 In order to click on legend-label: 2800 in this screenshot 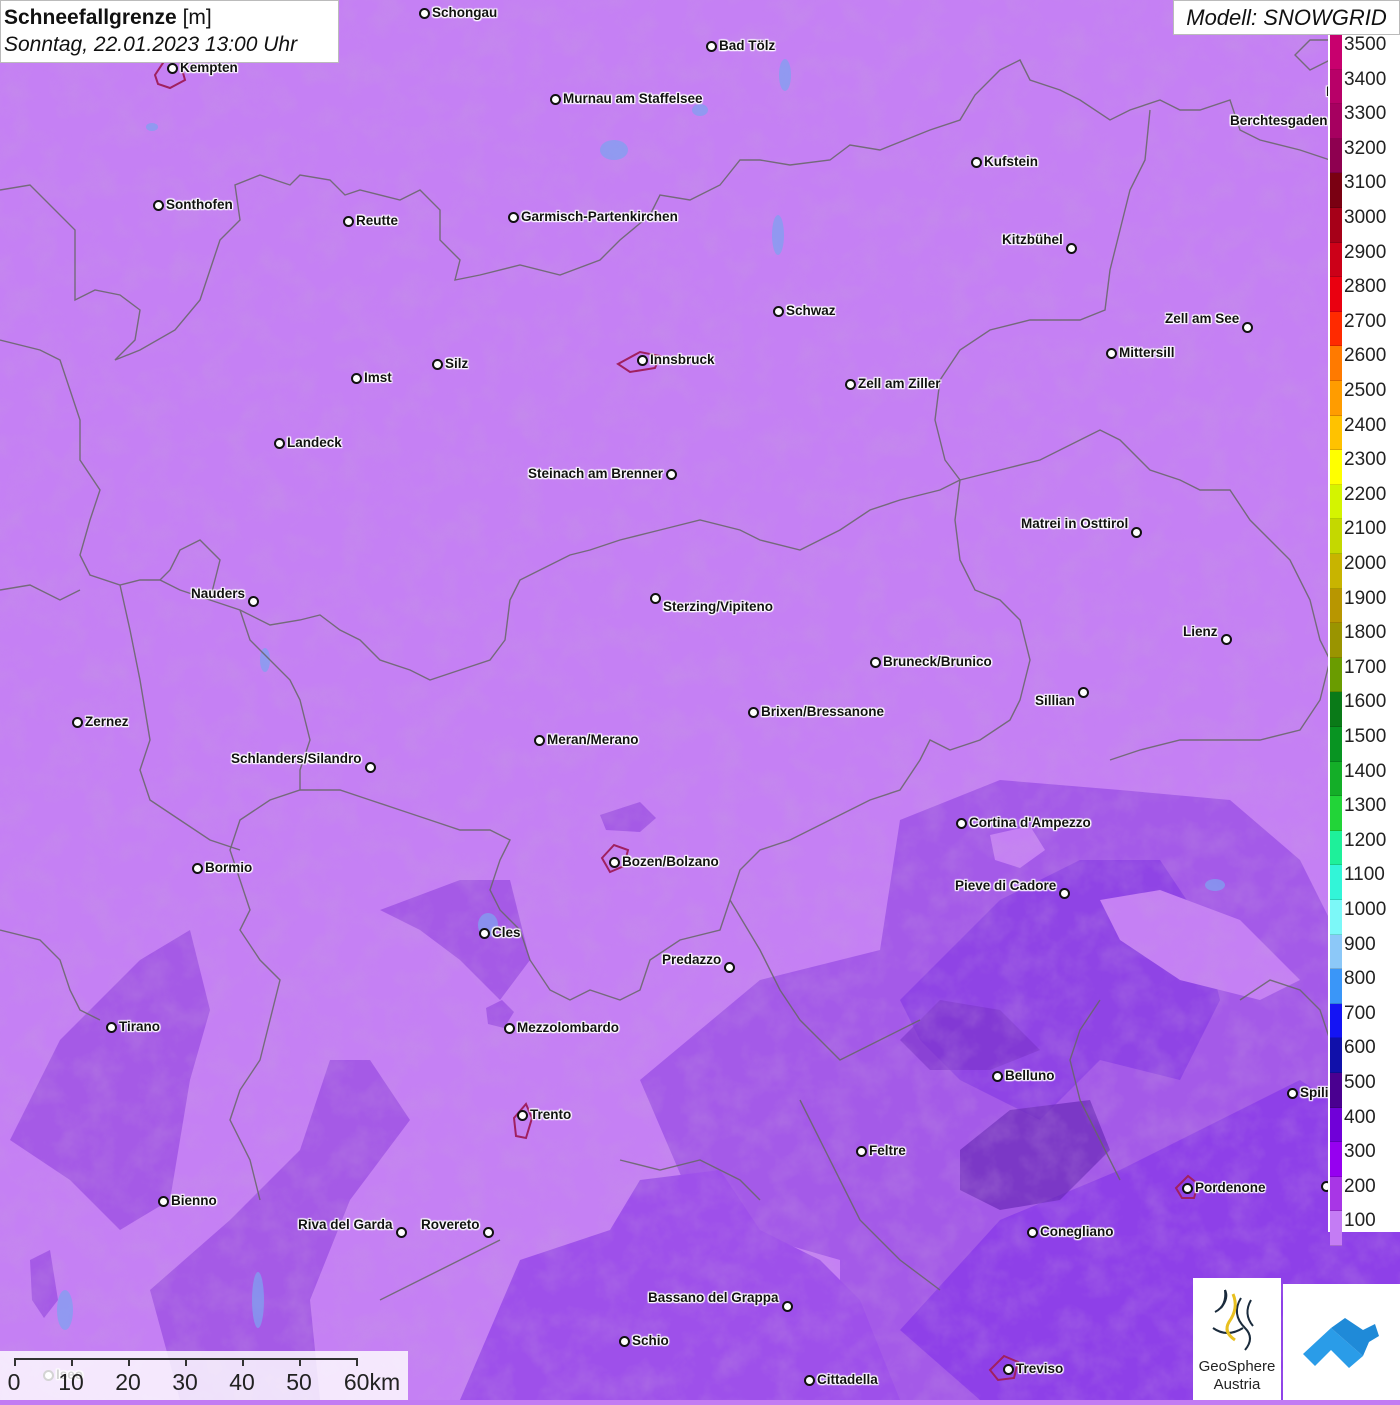, I will do `click(1365, 287)`.